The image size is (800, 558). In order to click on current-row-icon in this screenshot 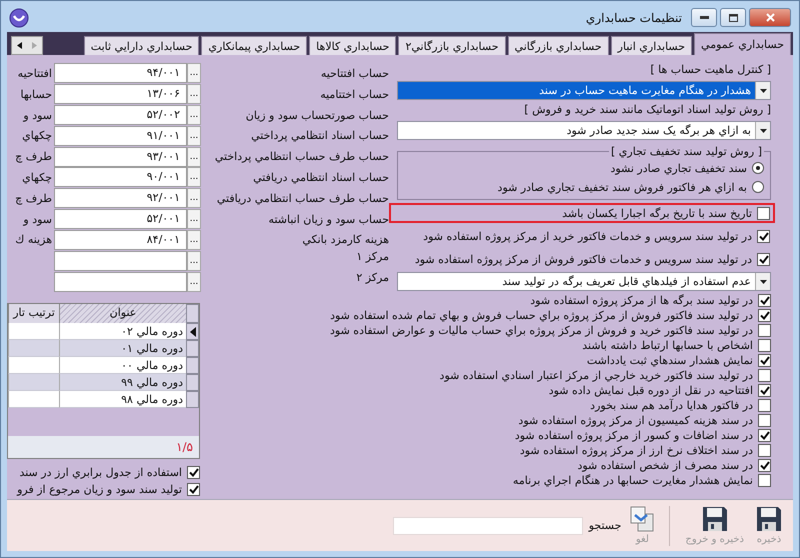, I will do `click(193, 331)`.